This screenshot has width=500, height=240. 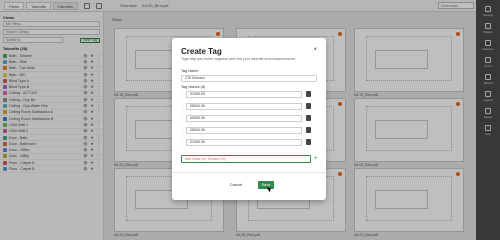 I want to click on tag-name-input: CSI Division, so click(x=249, y=78).